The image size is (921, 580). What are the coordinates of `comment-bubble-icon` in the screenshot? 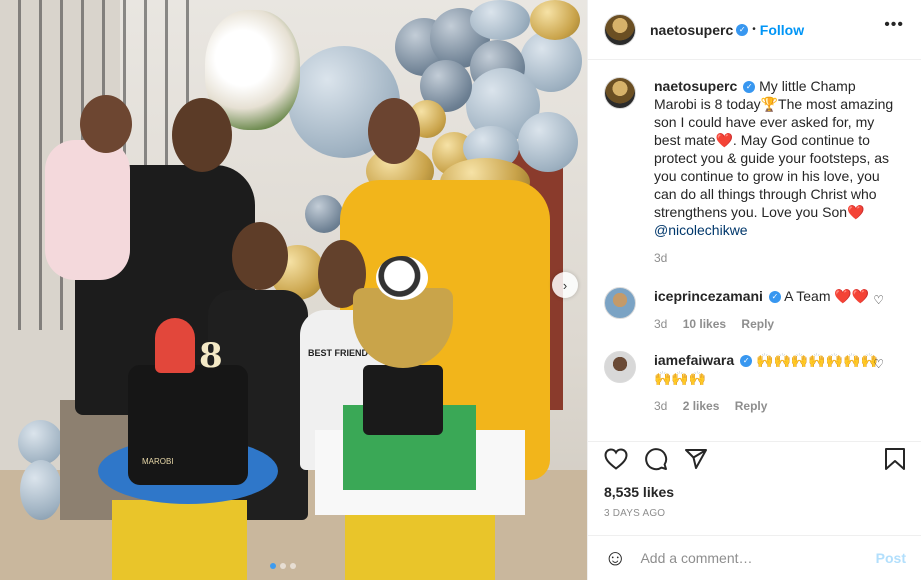 It's located at (656, 462).